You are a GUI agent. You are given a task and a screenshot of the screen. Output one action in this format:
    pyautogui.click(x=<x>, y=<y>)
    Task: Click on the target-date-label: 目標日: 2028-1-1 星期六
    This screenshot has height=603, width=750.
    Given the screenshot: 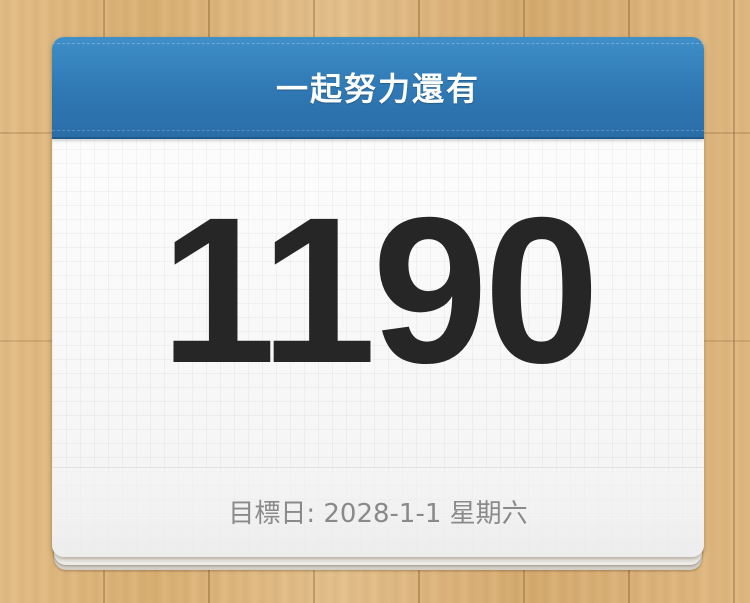 What is the action you would take?
    pyautogui.click(x=378, y=514)
    